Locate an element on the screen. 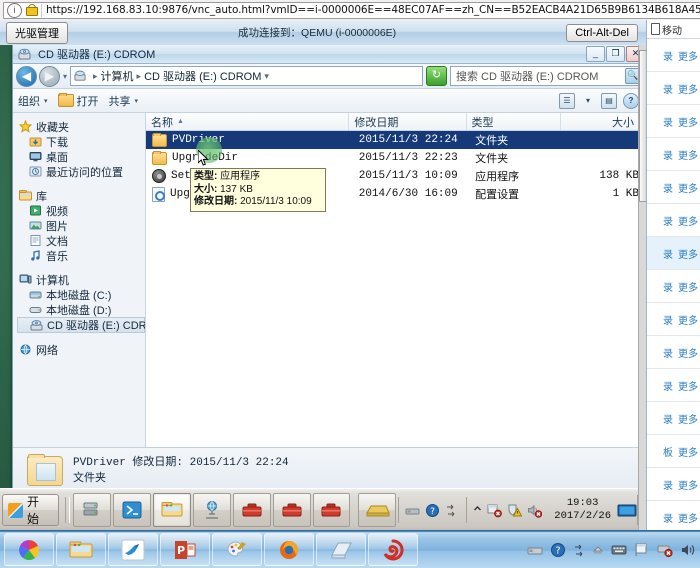  taskbar-firefox is located at coordinates (289, 549).